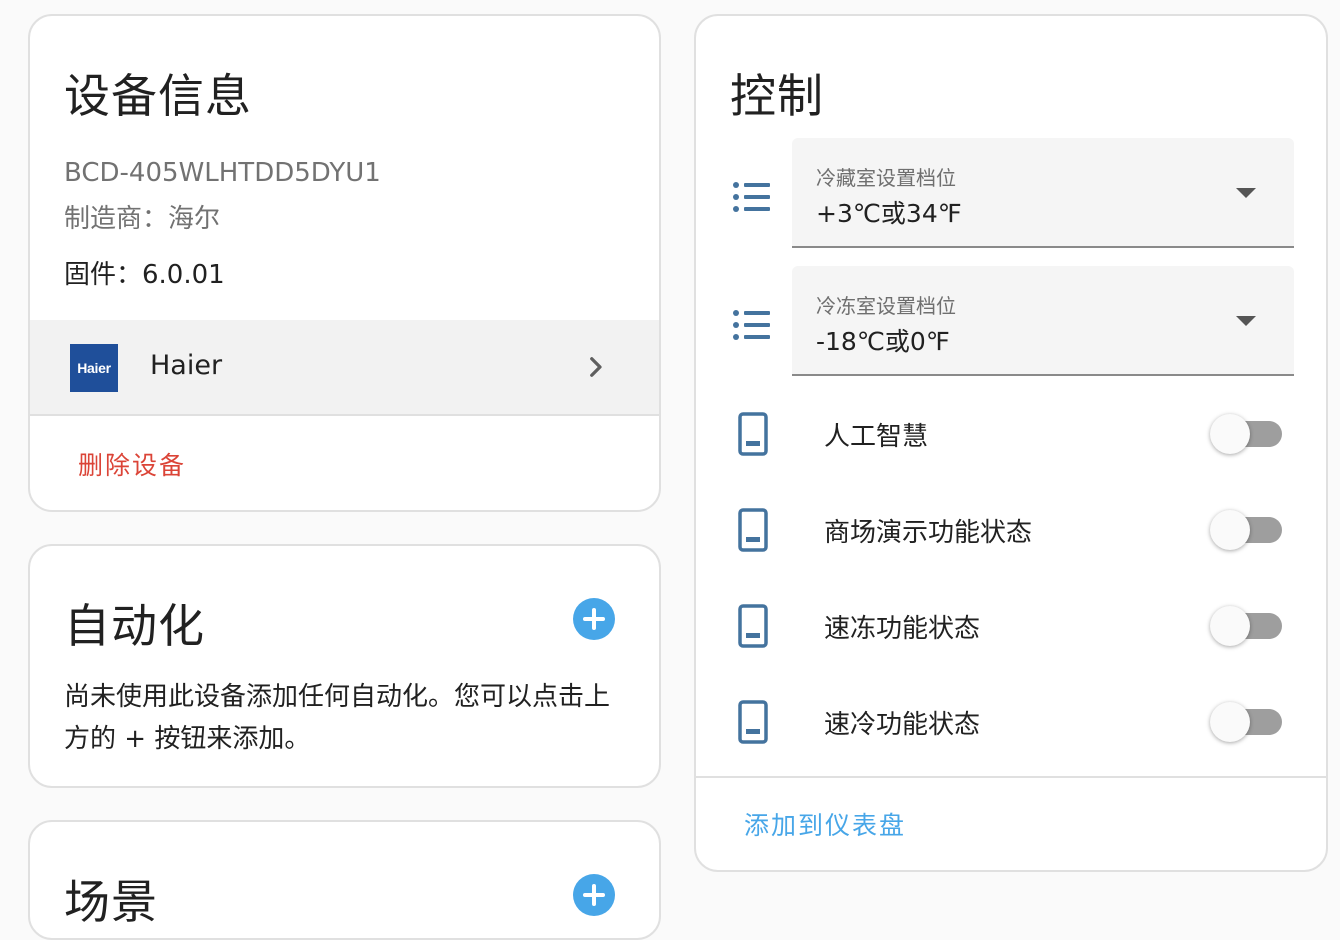 The image size is (1340, 940). What do you see at coordinates (1043, 193) in the screenshot?
I see `fridge-temperature-select: 冷藏室设置档位 +3℃或34℉` at bounding box center [1043, 193].